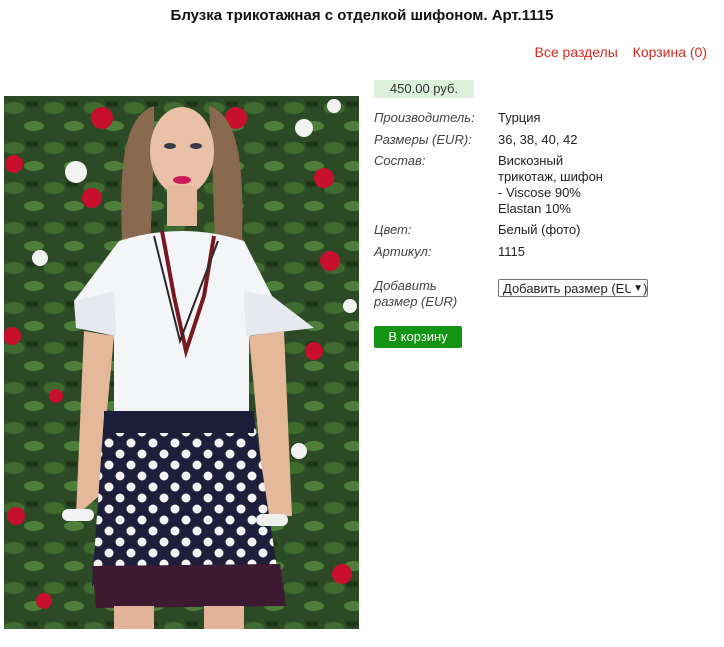 Image resolution: width=724 pixels, height=647 pixels. I want to click on attr-label: Производитель:, so click(424, 117).